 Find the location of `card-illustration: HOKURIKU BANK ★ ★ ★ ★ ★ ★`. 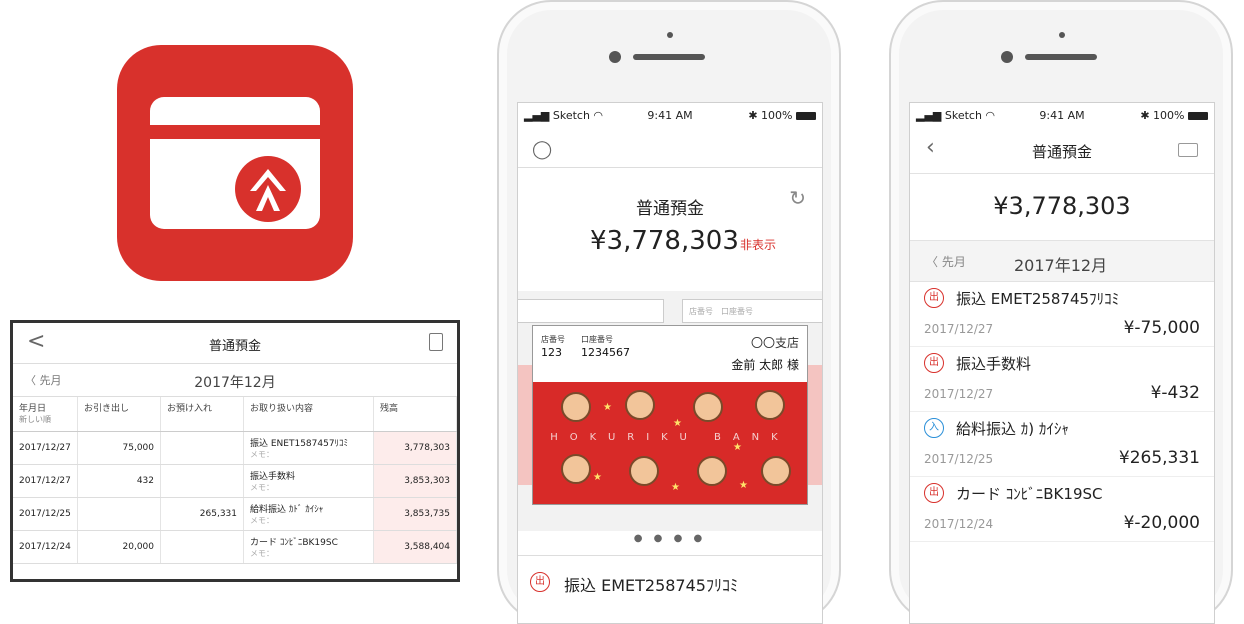

card-illustration: HOKURIKU BANK ★ ★ ★ ★ ★ ★ is located at coordinates (670, 443).